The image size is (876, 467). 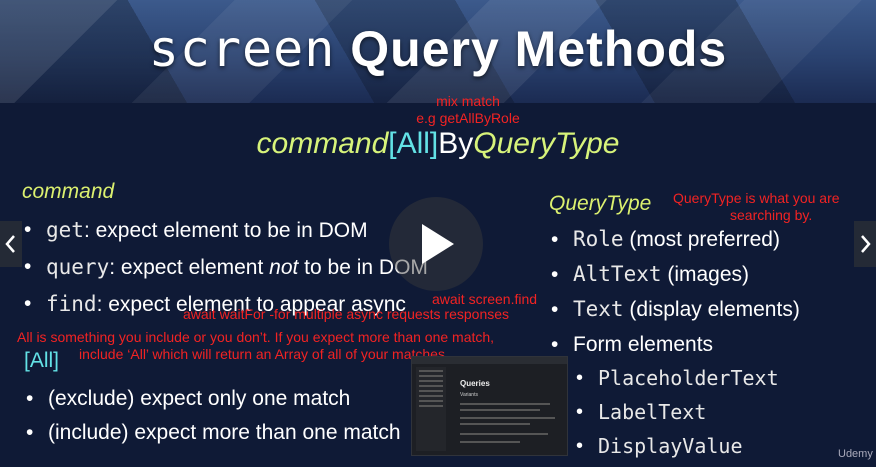 What do you see at coordinates (475, 383) in the screenshot?
I see `thumbnail-heading: Queries` at bounding box center [475, 383].